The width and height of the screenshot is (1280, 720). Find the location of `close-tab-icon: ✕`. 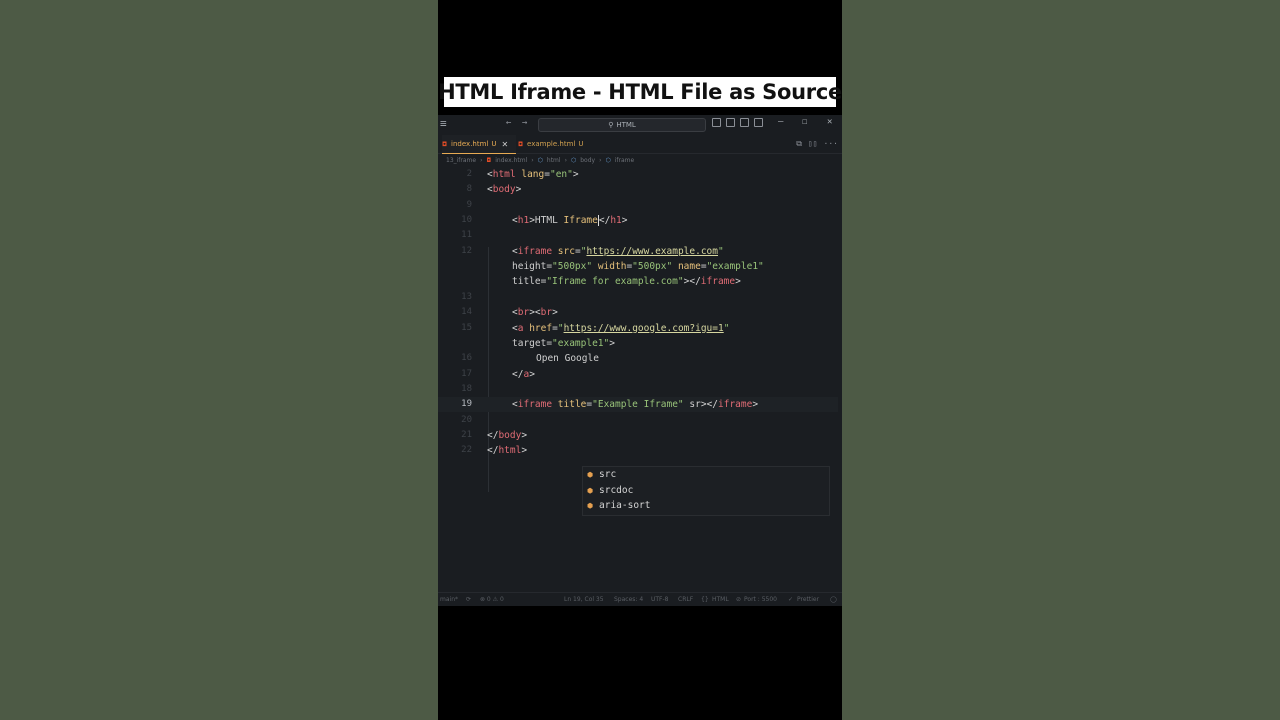

close-tab-icon: ✕ is located at coordinates (505, 144).